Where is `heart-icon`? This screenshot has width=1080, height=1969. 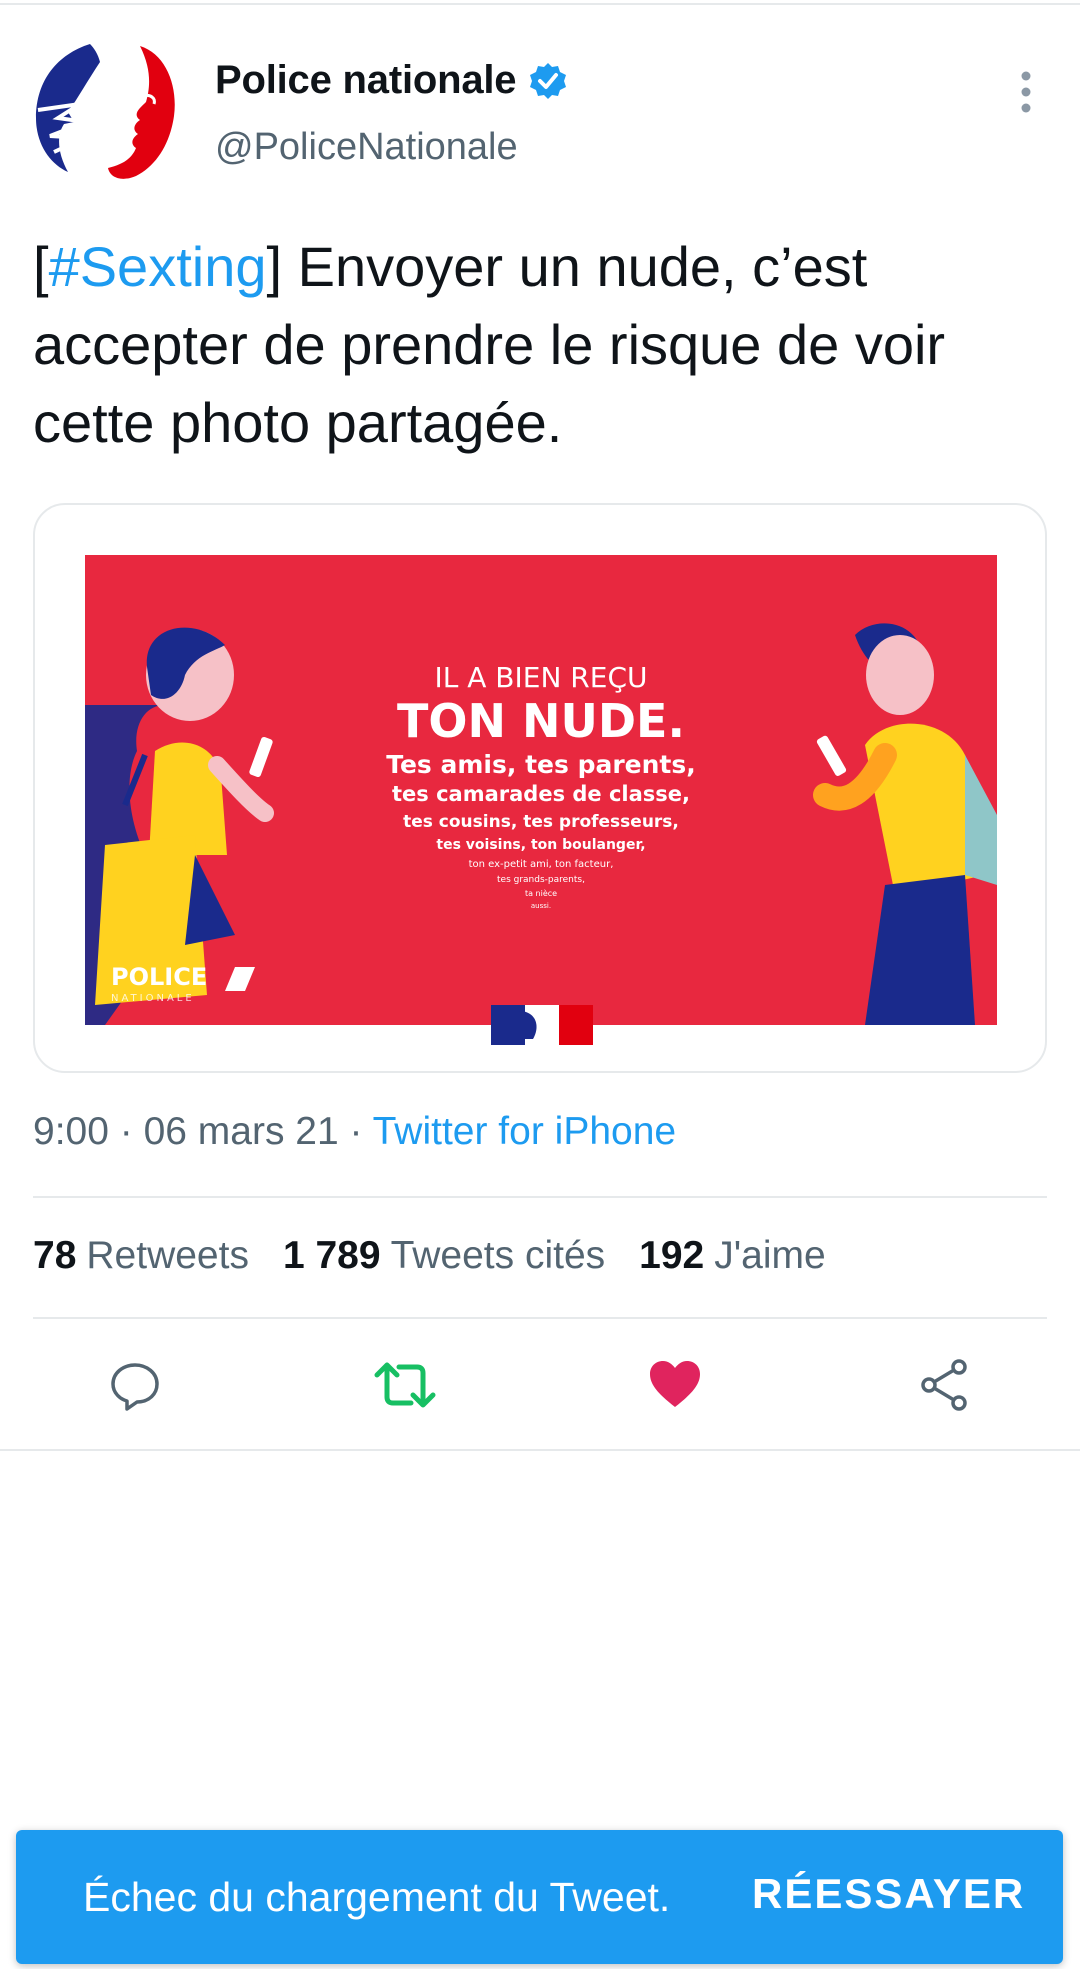 heart-icon is located at coordinates (675, 1384).